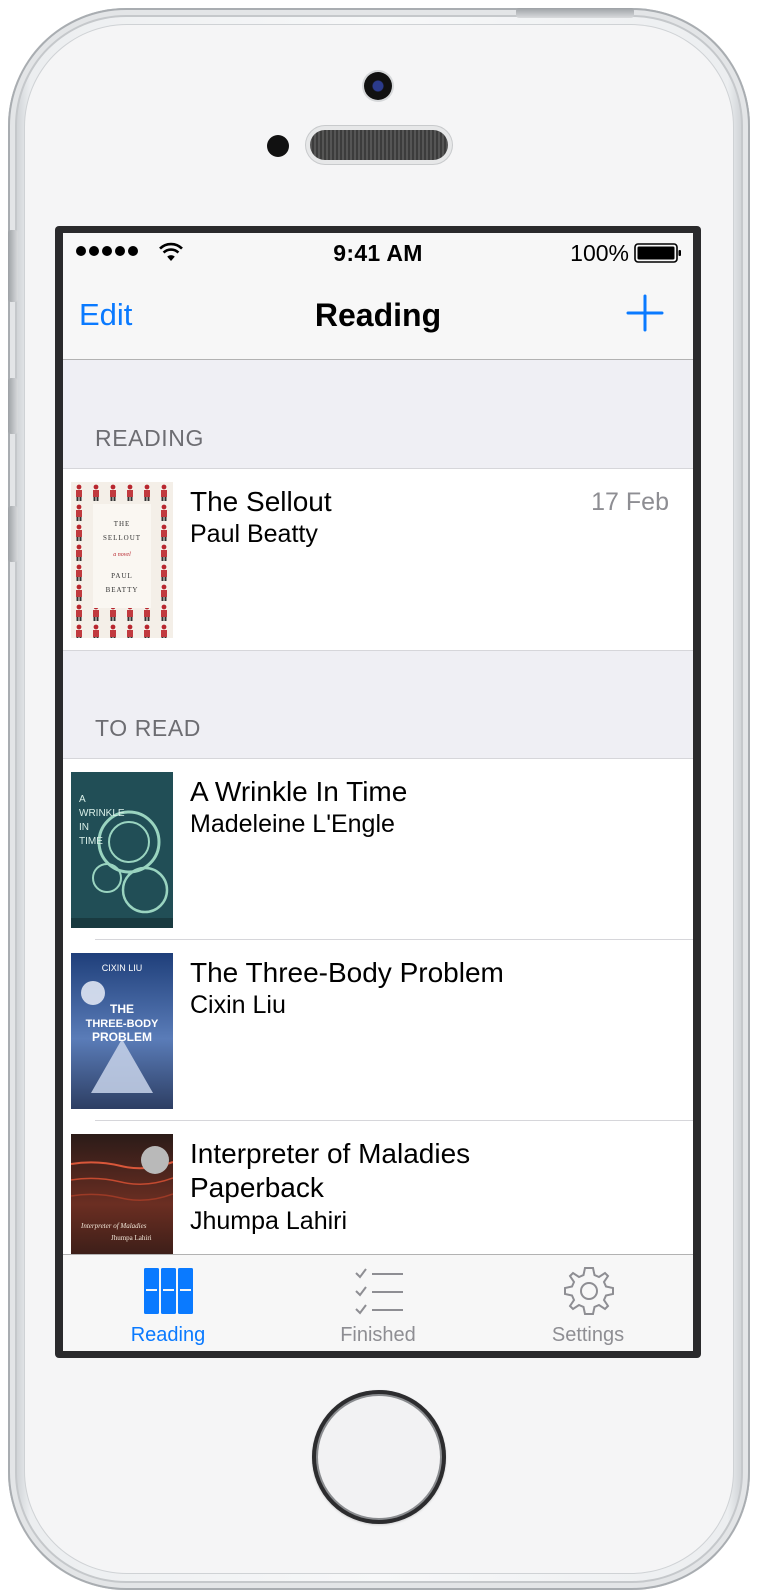 The height and width of the screenshot is (1594, 760). I want to click on books-icon, so click(168, 1291).